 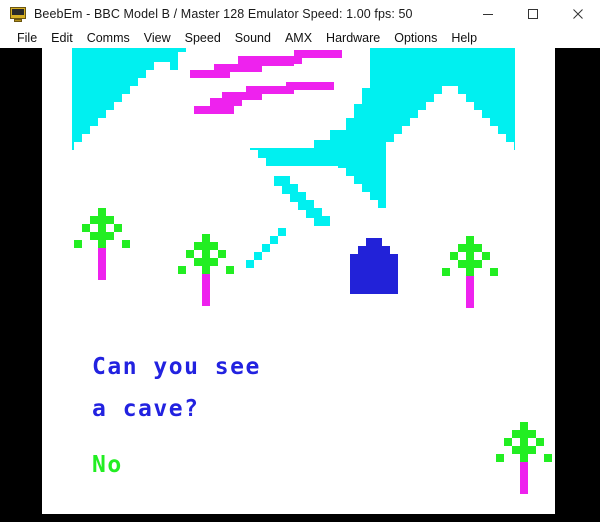 I want to click on window-controls, so click(x=532, y=14).